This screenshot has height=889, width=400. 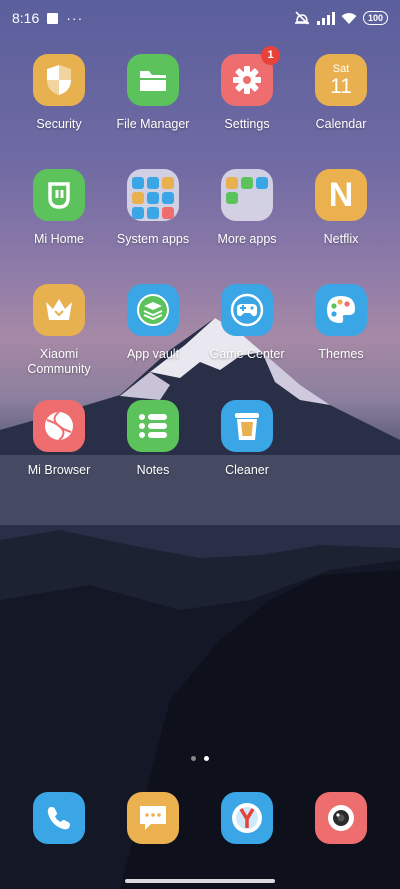 What do you see at coordinates (200, 758) in the screenshot?
I see `page-indicator` at bounding box center [200, 758].